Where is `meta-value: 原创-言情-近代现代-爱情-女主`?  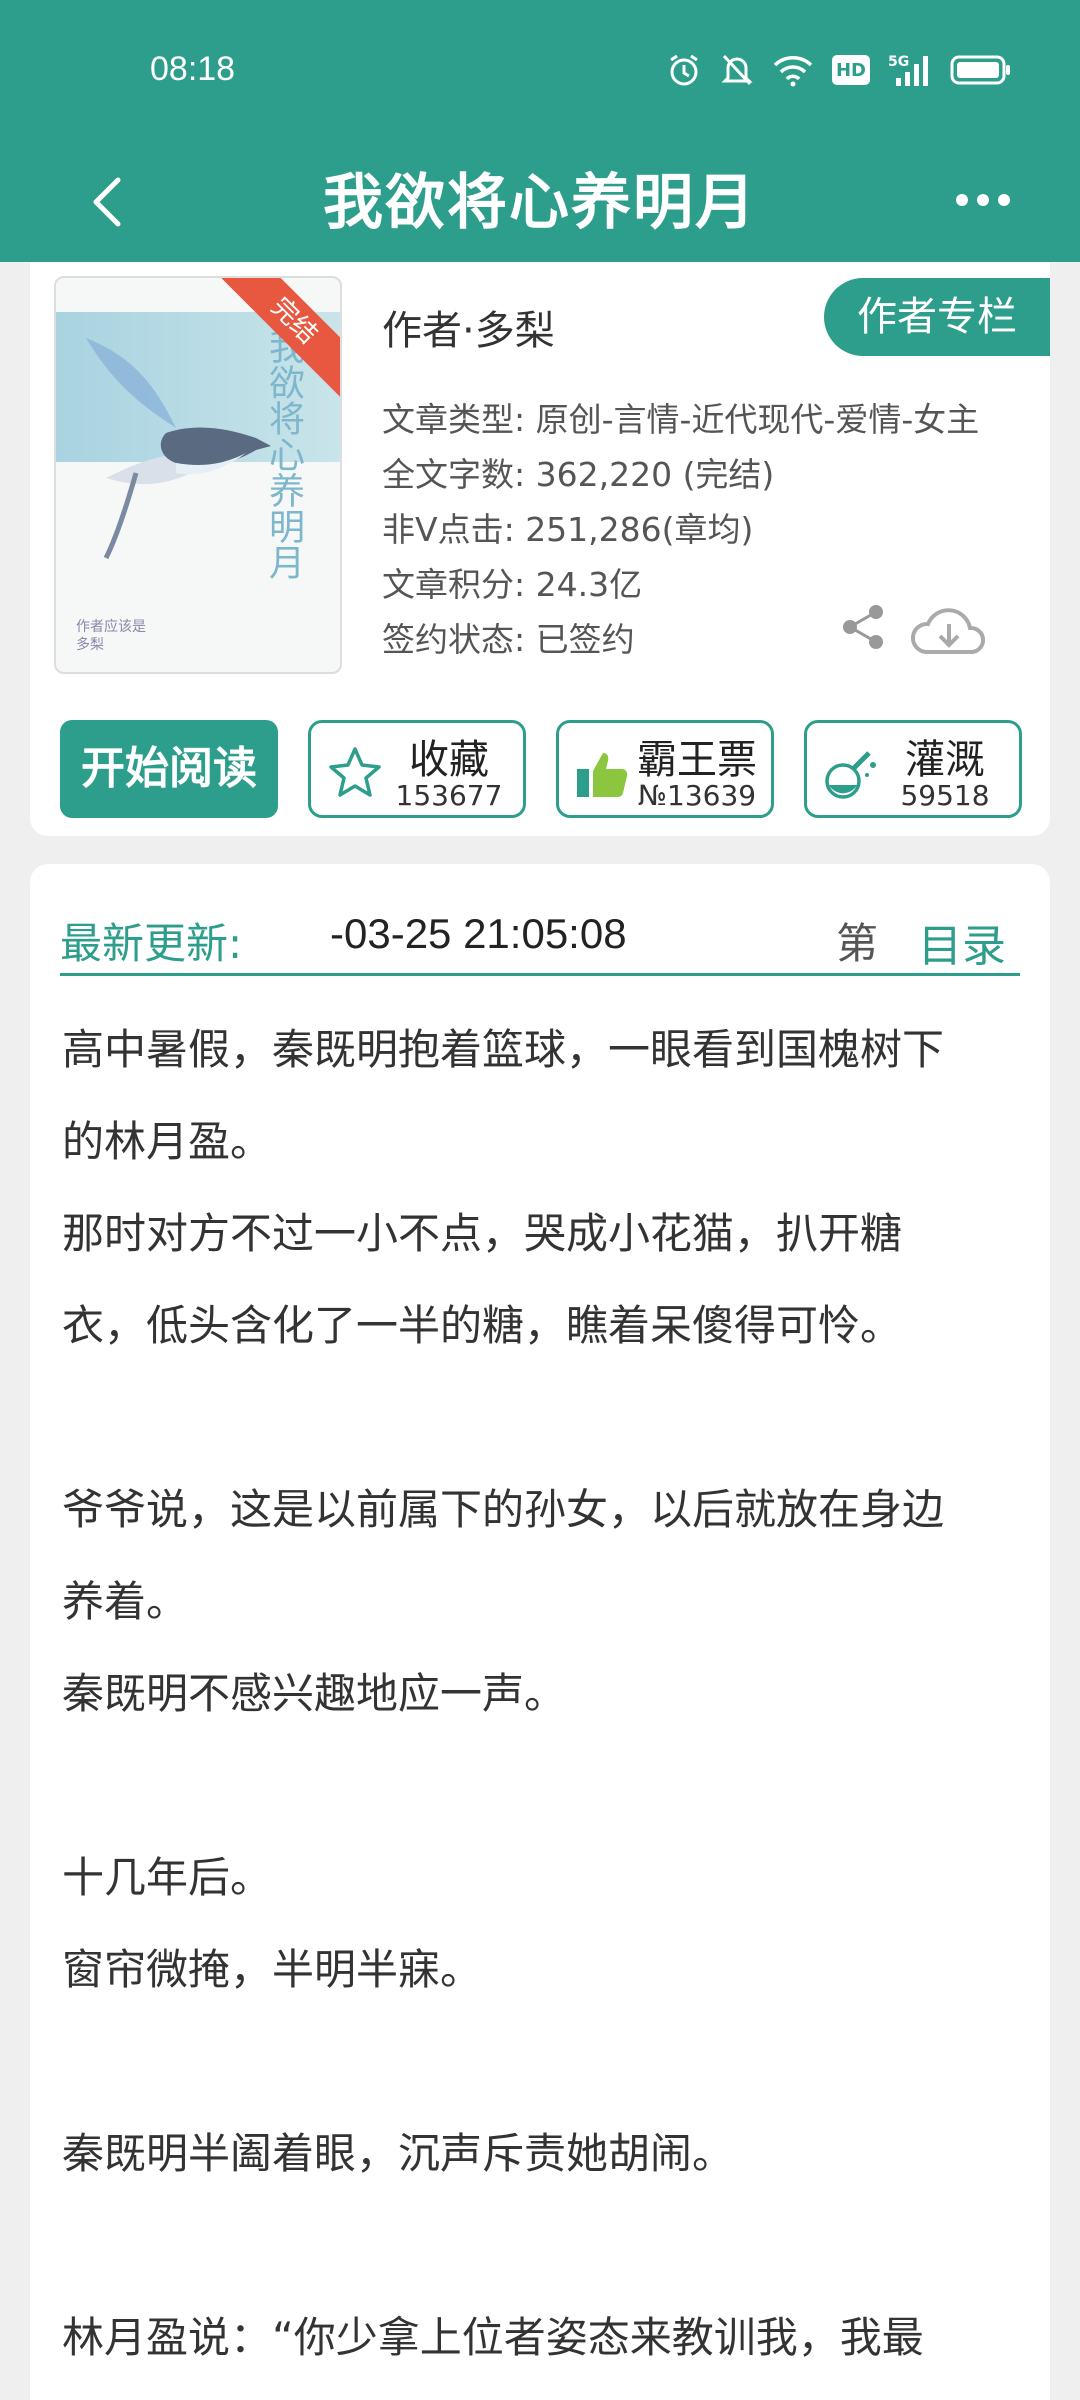
meta-value: 原创-言情-近代现代-爱情-女主 is located at coordinates (757, 419).